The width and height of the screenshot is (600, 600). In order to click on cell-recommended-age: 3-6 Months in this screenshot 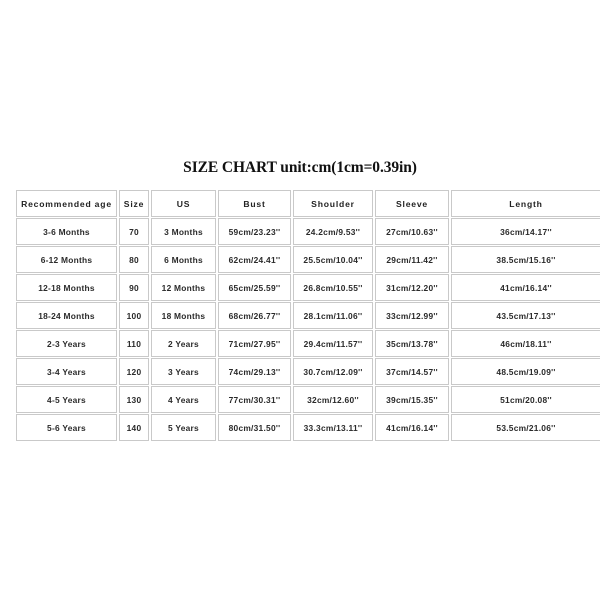, I will do `click(66, 231)`.